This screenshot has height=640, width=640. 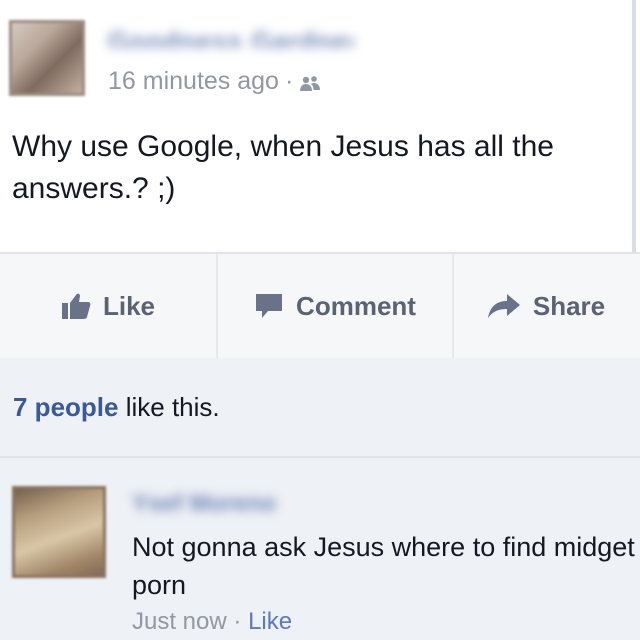 I want to click on share-arrow-icon, so click(x=503, y=306).